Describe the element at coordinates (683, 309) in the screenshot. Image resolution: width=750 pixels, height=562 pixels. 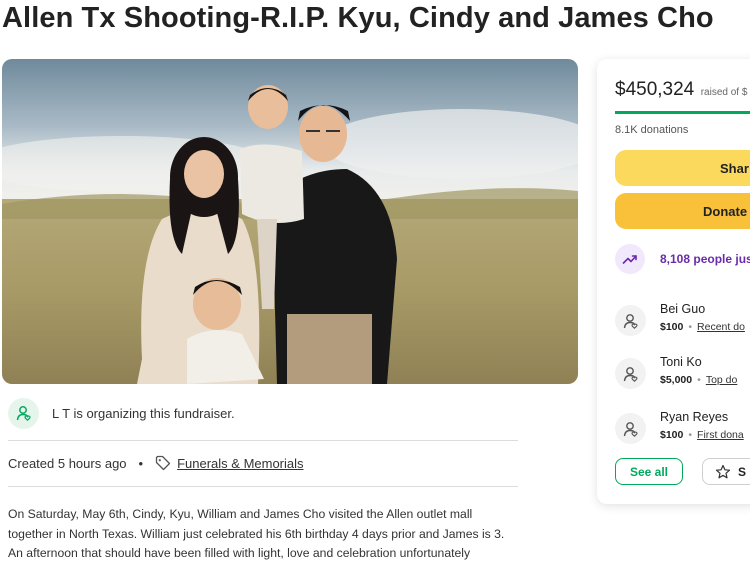
I see `donor-name: Bei Guo` at that location.